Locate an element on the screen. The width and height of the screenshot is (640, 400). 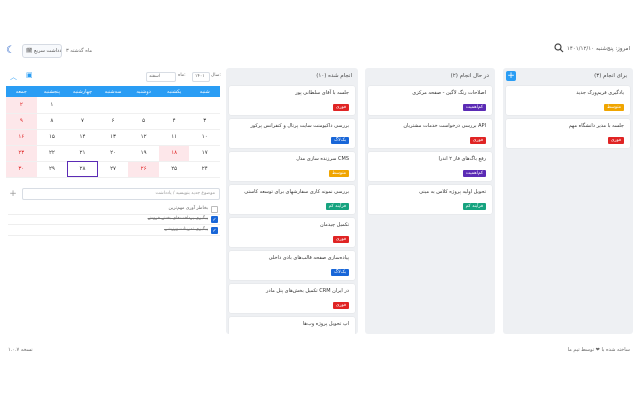
calendar-day: ۲۵ is located at coordinates (174, 169).